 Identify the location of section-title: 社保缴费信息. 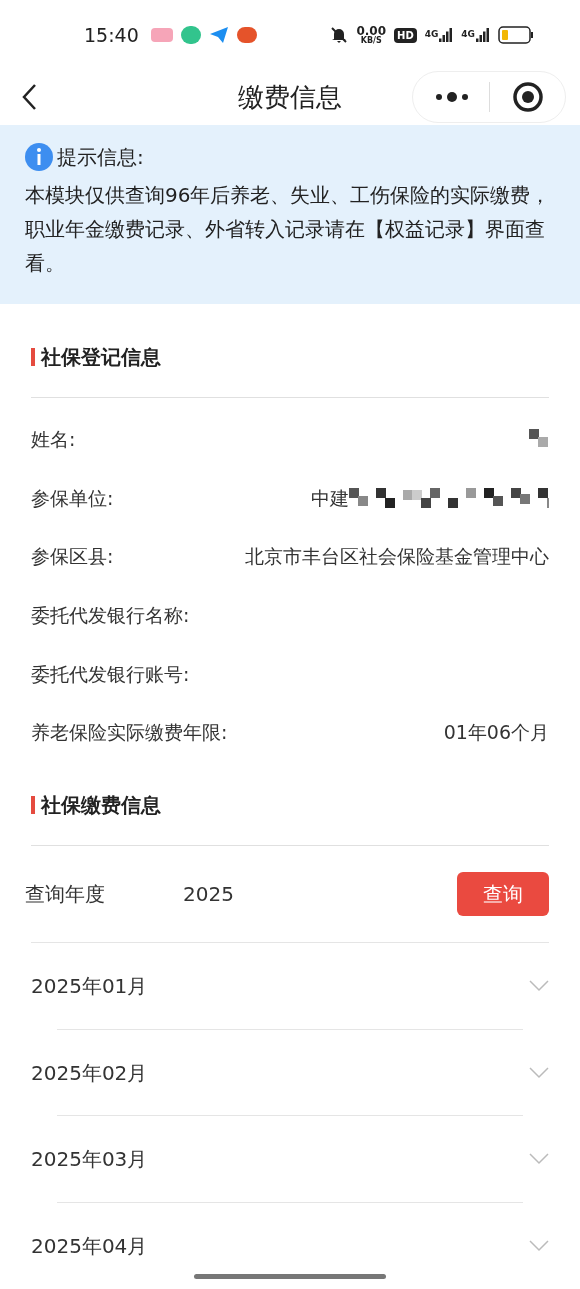
(101, 805).